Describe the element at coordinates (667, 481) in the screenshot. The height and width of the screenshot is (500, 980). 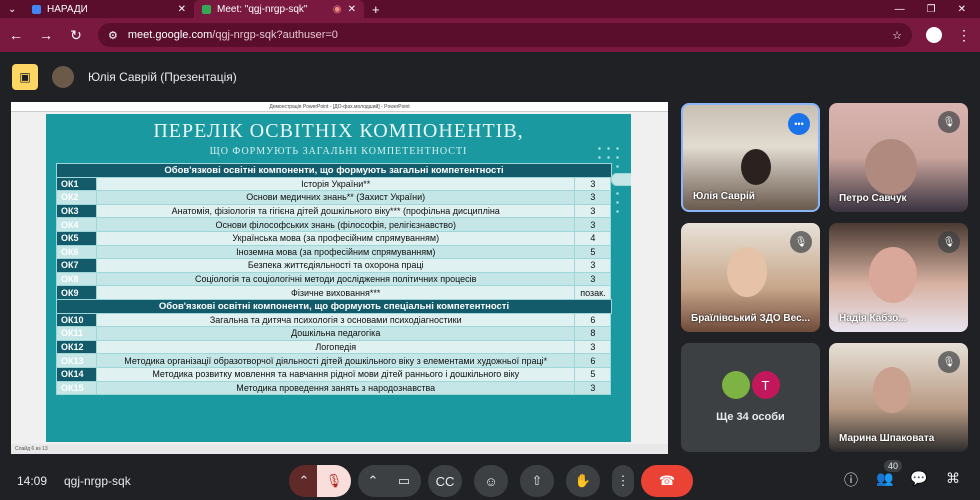
I see `end-call-button: ☎` at that location.